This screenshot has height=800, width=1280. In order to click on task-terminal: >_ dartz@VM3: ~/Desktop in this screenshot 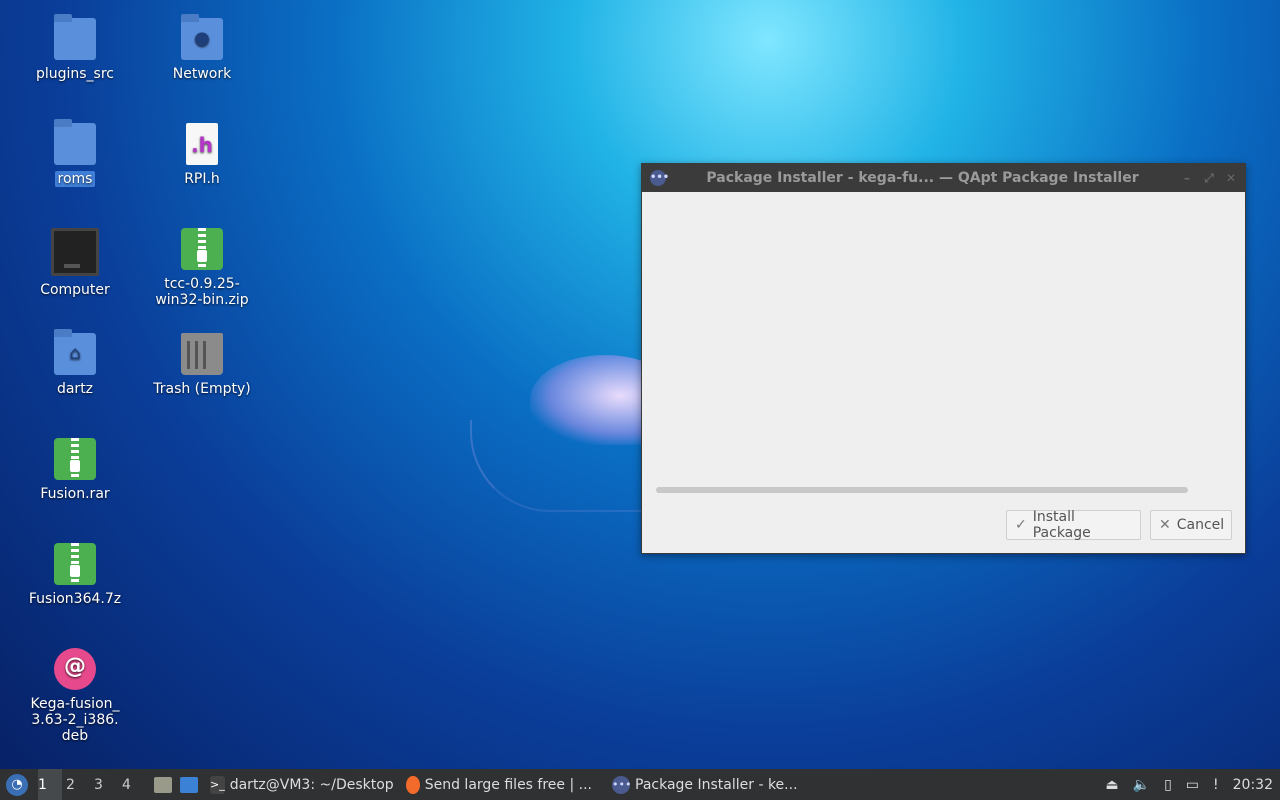, I will do `click(298, 784)`.